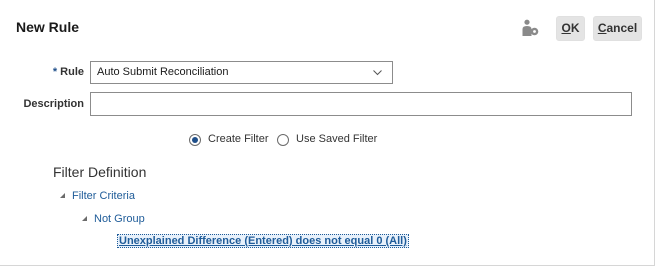 This screenshot has height=266, width=655. I want to click on dialog-title: New Rule, so click(48, 27).